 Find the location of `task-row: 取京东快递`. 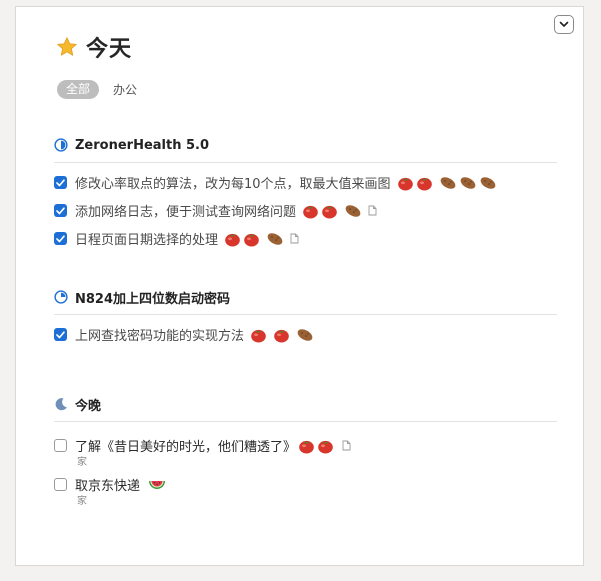

task-row: 取京东快递 is located at coordinates (110, 484).